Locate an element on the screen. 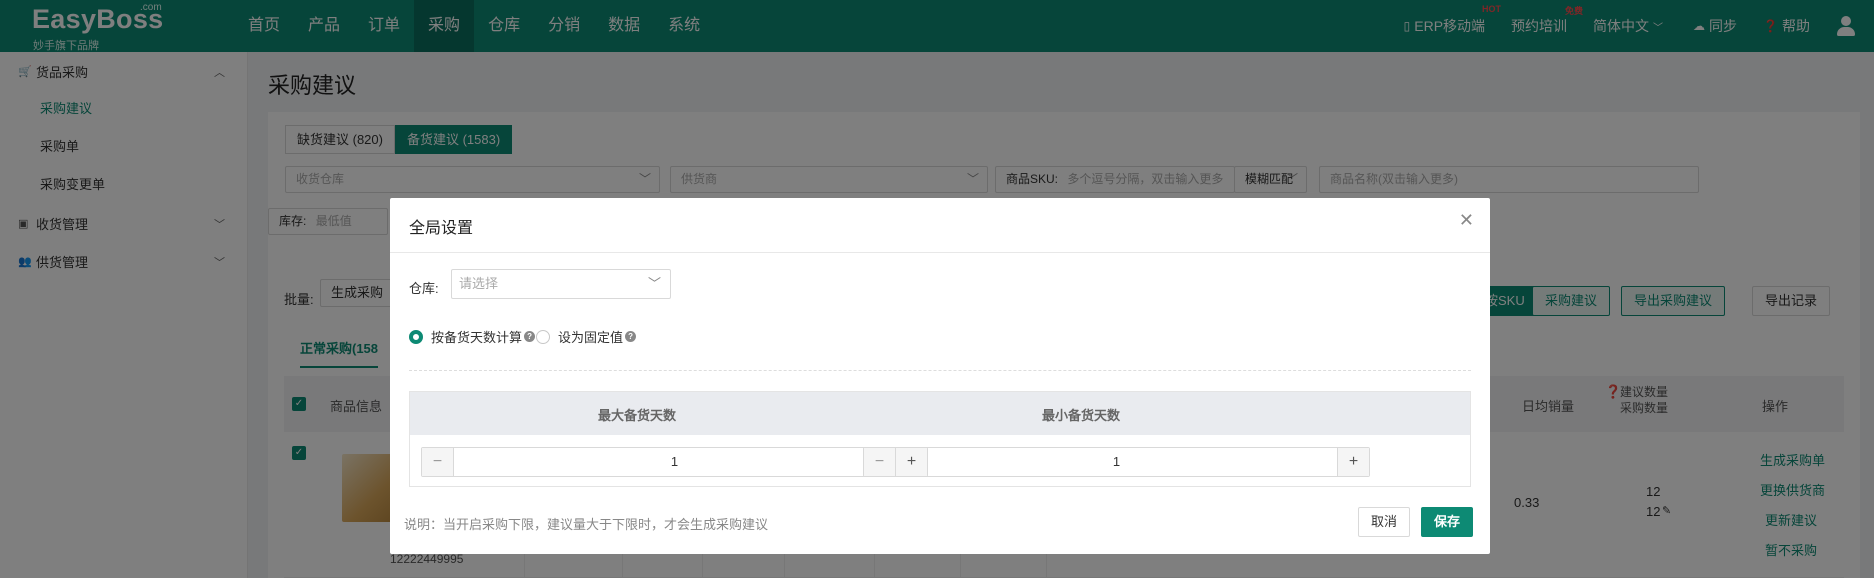  col-min-stock-days: 最小备货天数 is located at coordinates (1081, 415).